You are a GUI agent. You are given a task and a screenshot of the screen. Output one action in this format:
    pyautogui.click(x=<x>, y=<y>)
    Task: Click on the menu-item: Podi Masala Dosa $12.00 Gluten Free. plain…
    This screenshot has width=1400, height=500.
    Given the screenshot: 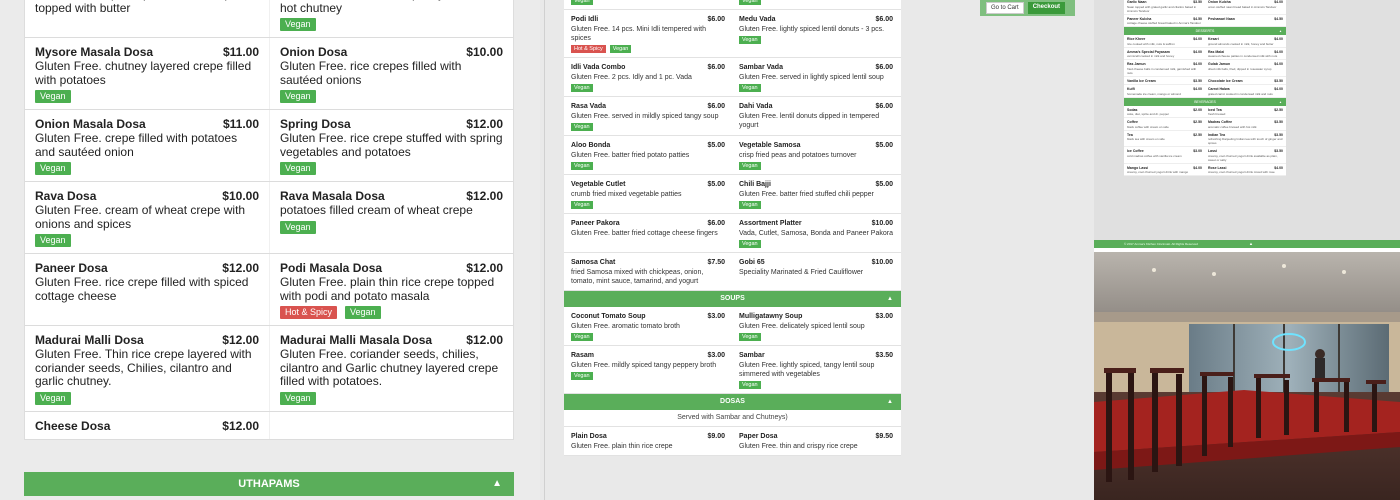 What is the action you would take?
    pyautogui.click(x=391, y=289)
    